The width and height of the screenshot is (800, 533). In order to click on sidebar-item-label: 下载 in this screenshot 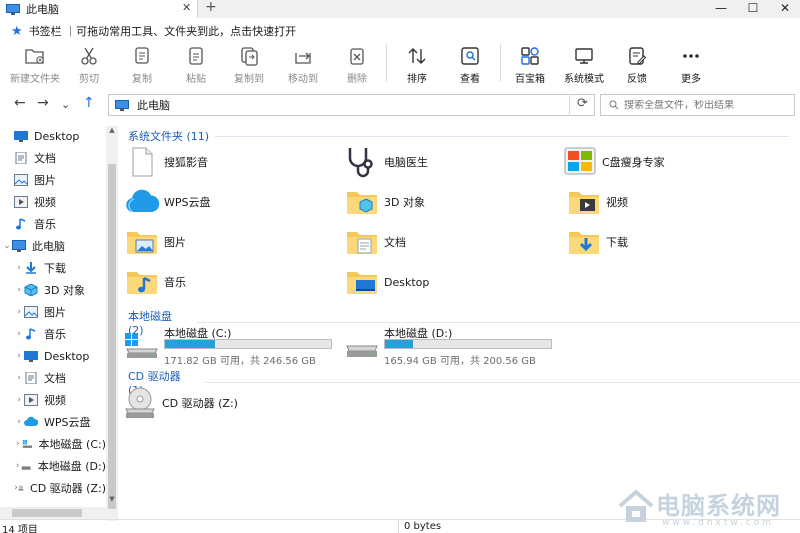, I will do `click(55, 268)`.